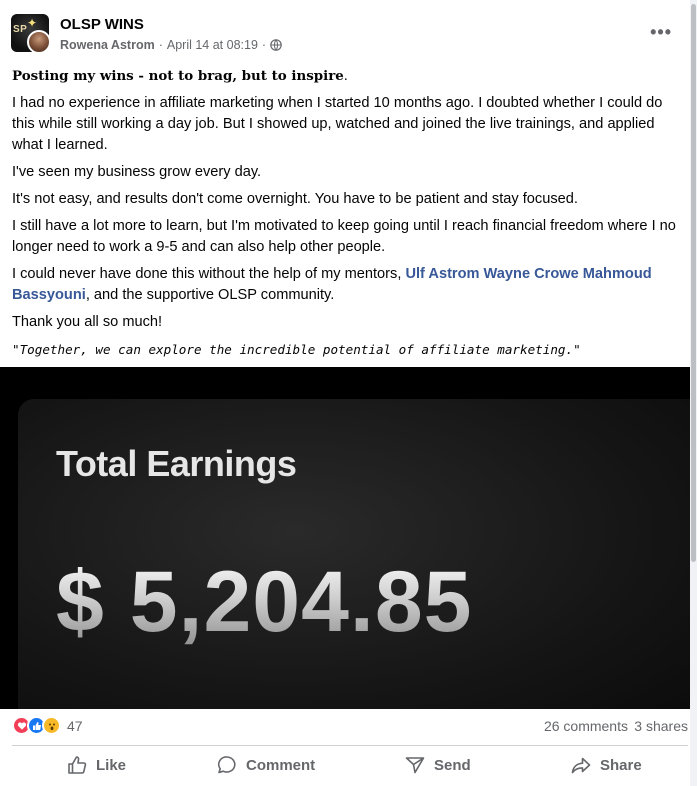 The width and height of the screenshot is (697, 786). What do you see at coordinates (212, 45) in the screenshot?
I see `post-timestamp: April 14 at 08:19` at bounding box center [212, 45].